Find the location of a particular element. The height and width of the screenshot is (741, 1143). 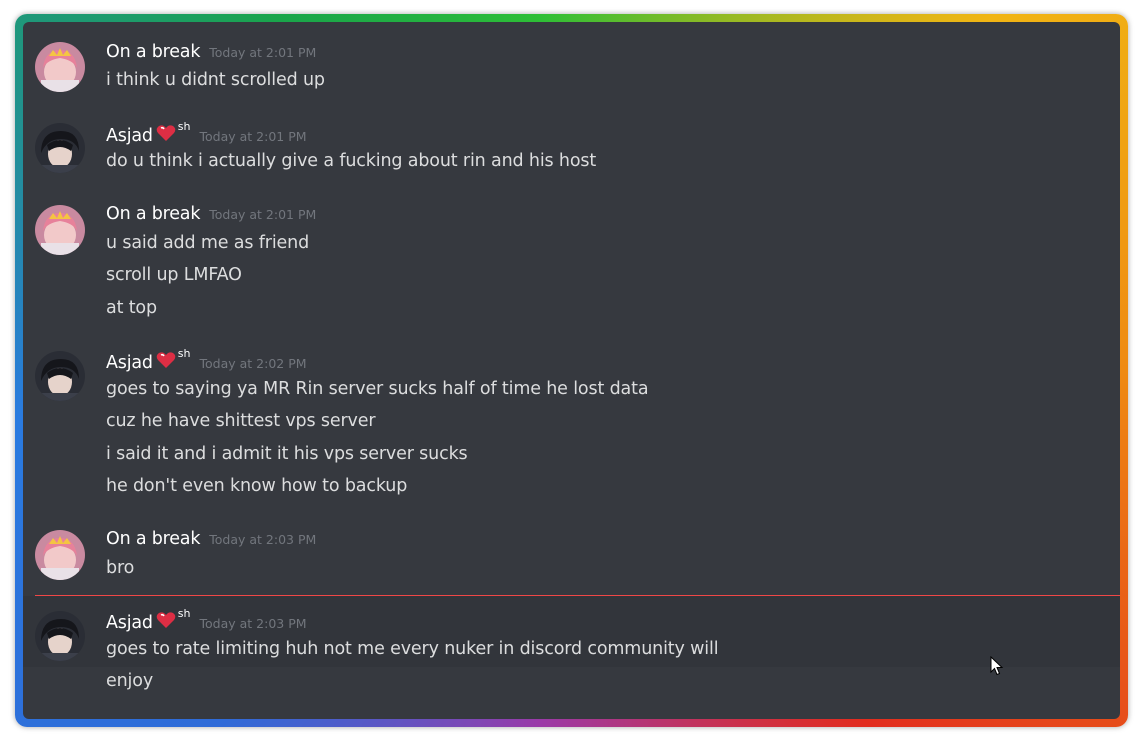

mouse-pointer-icon is located at coordinates (997, 666).